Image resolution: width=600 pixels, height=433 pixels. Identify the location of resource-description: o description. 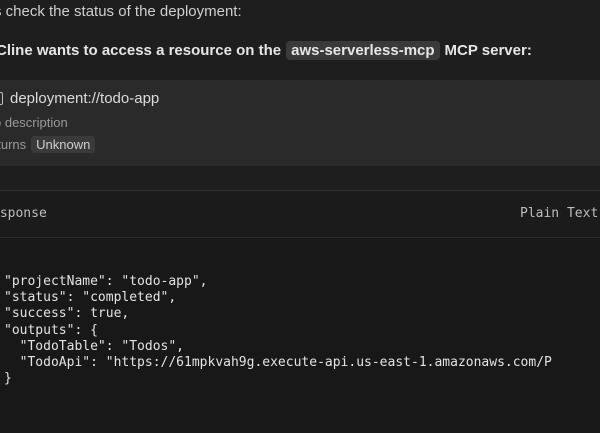
(34, 122).